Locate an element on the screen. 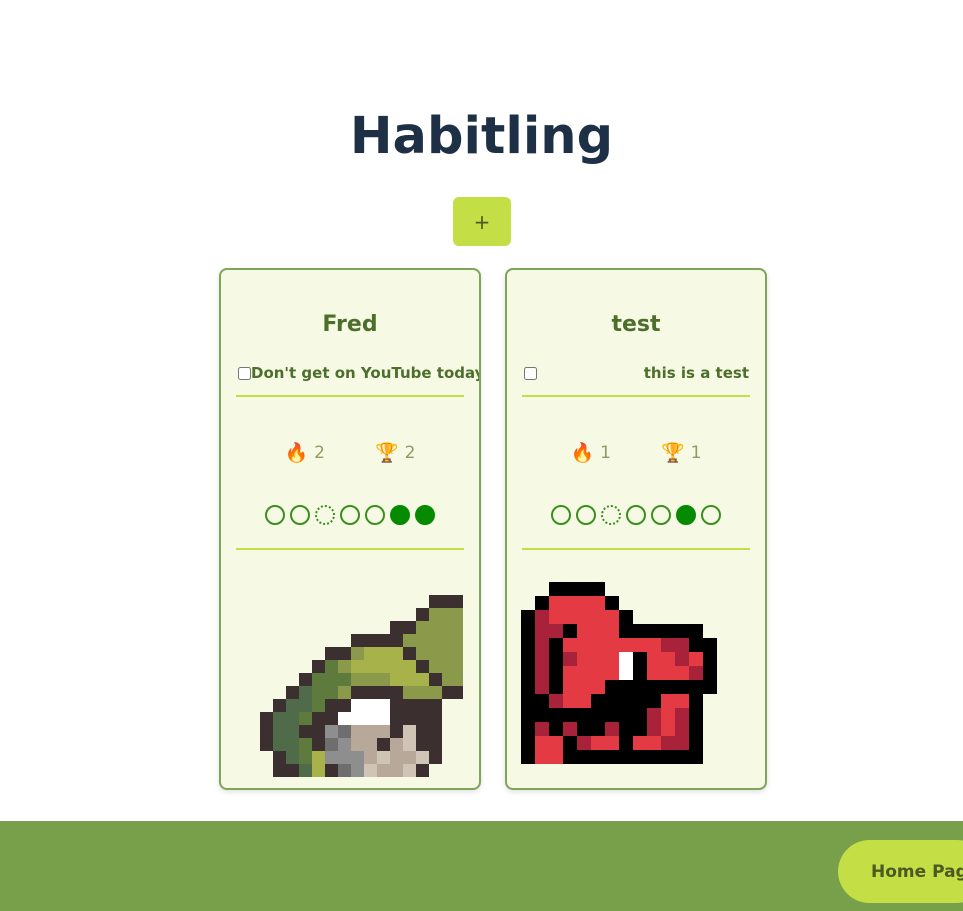 This screenshot has height=911, width=963. streak-stat: 🔥 2 is located at coordinates (305, 452).